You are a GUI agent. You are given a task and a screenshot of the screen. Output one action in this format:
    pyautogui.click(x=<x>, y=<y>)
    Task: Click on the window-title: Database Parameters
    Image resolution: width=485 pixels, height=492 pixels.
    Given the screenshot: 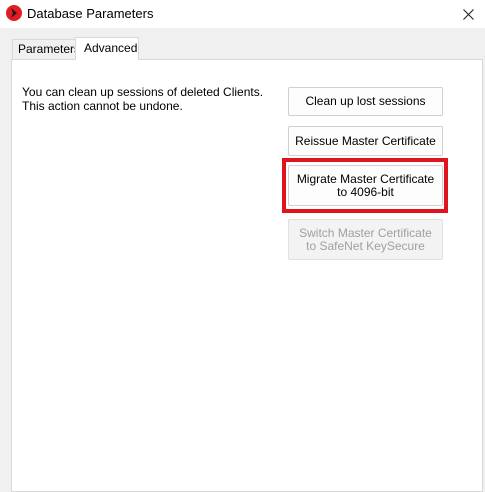 What is the action you would take?
    pyautogui.click(x=90, y=13)
    